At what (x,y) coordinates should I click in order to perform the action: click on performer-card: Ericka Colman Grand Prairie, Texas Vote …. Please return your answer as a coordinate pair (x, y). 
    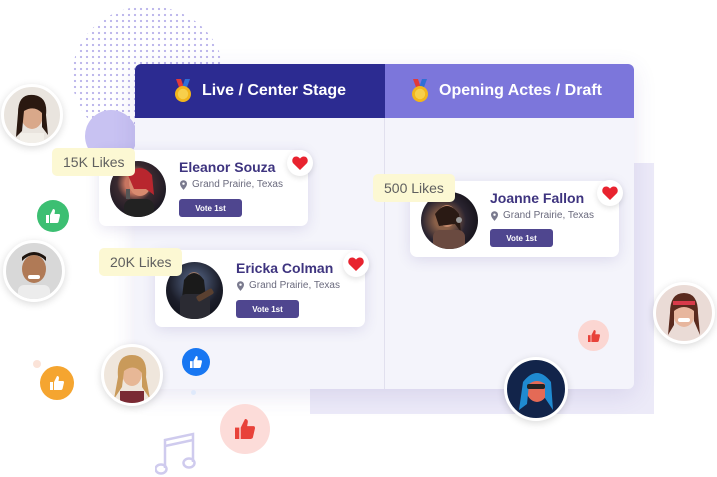
    Looking at the image, I should click on (260, 288).